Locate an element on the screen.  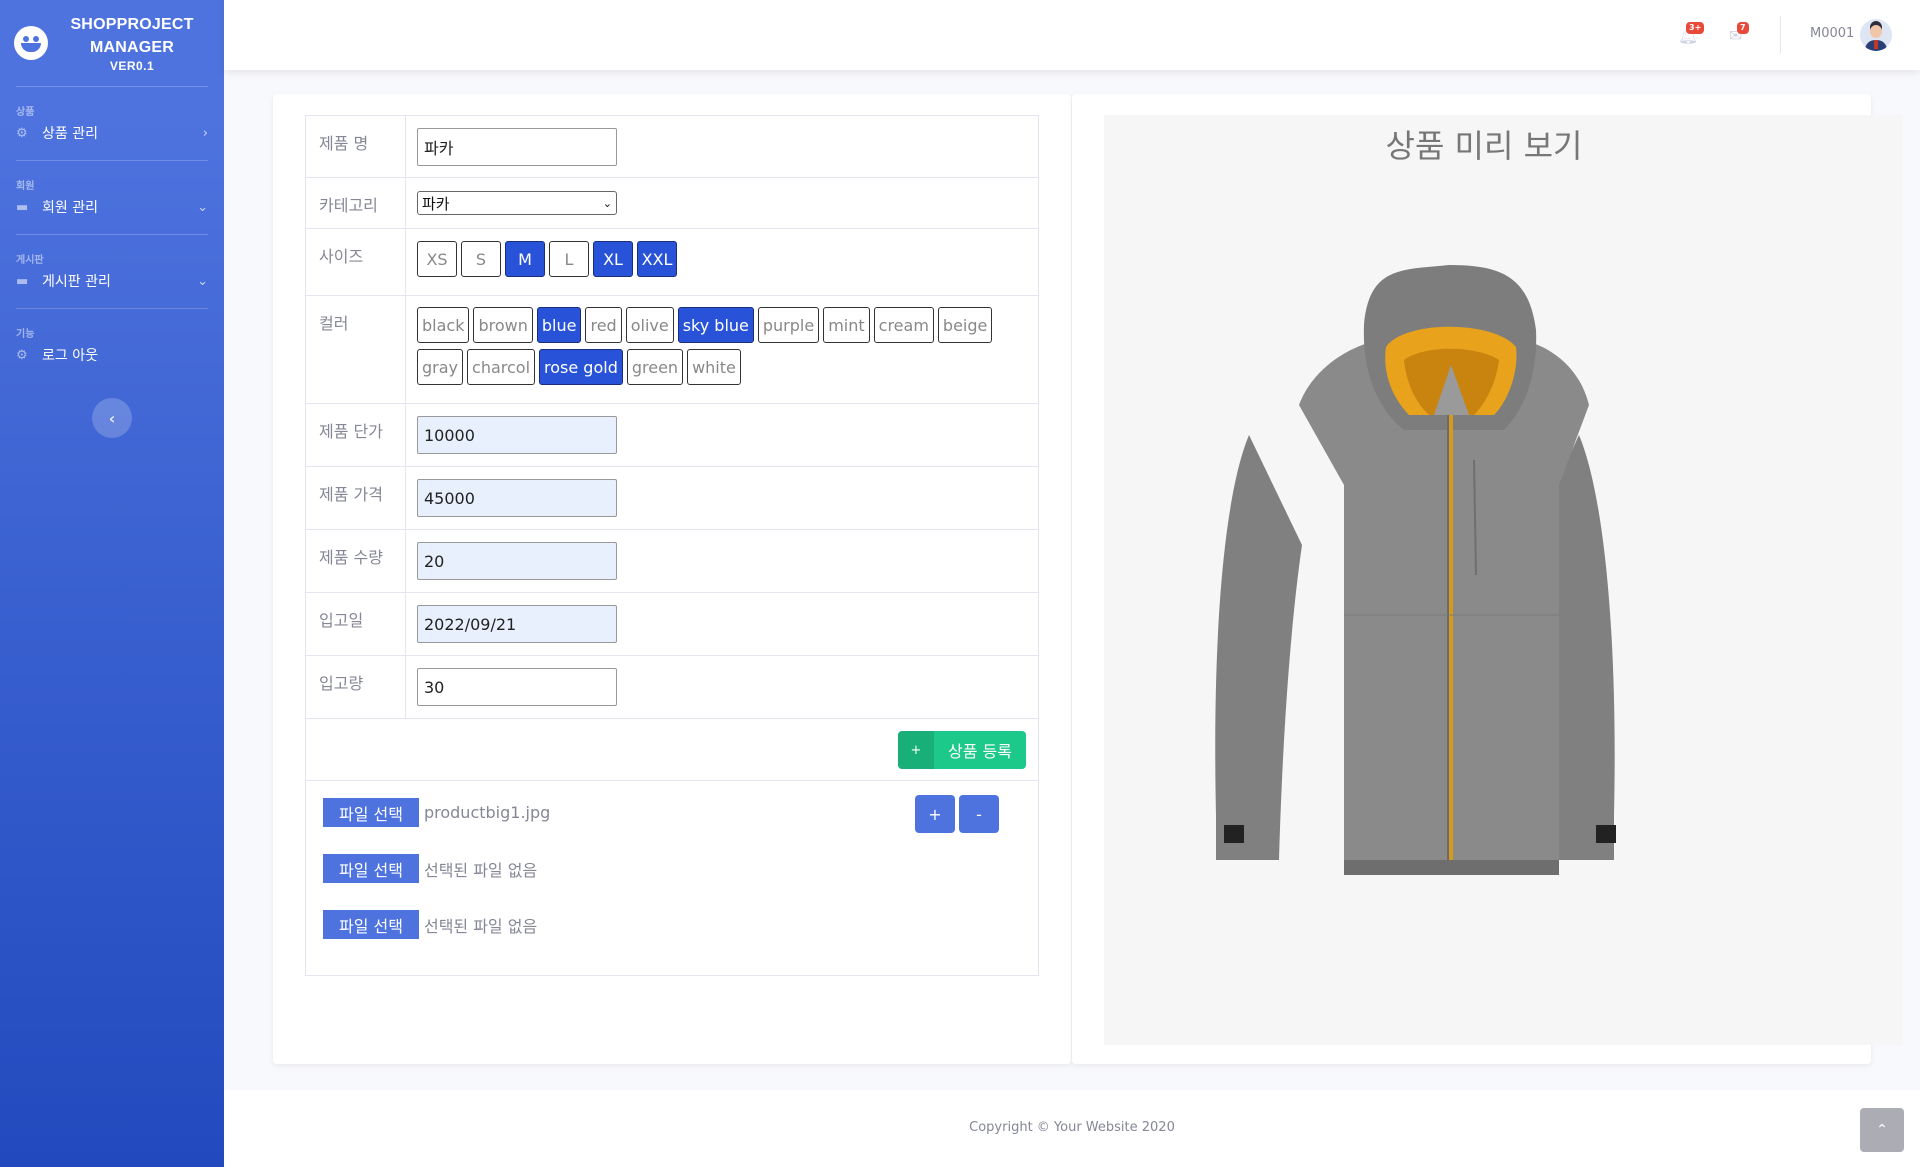
plus-icon: + is located at coordinates (916, 750).